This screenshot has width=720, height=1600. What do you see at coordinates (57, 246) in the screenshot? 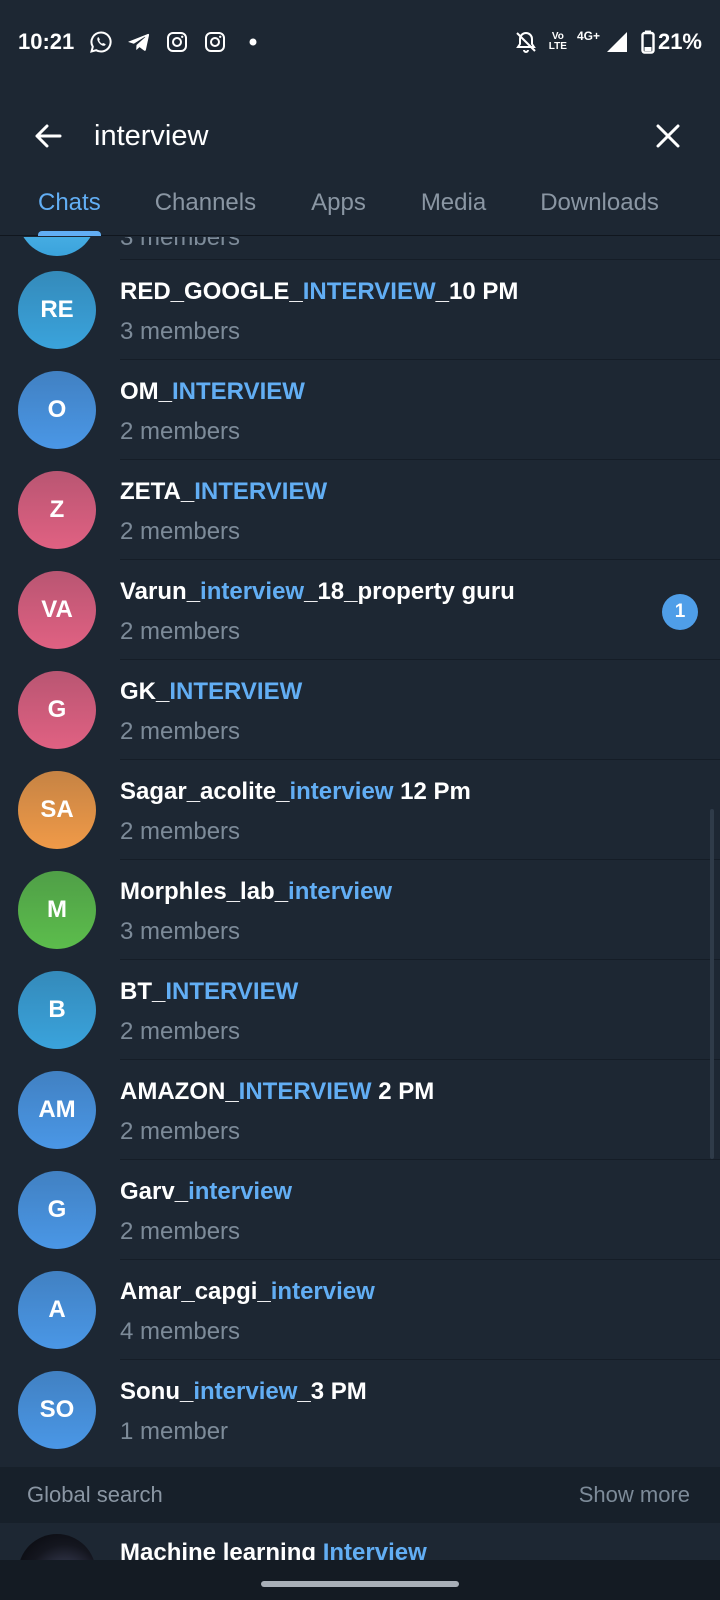
I see `avatar` at bounding box center [57, 246].